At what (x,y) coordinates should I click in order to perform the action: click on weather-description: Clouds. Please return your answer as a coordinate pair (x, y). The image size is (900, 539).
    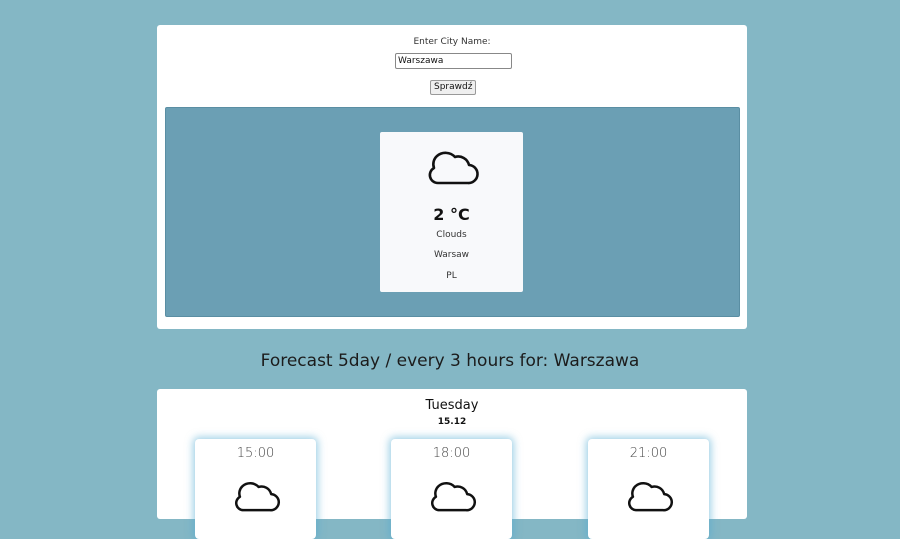
    Looking at the image, I should click on (451, 235).